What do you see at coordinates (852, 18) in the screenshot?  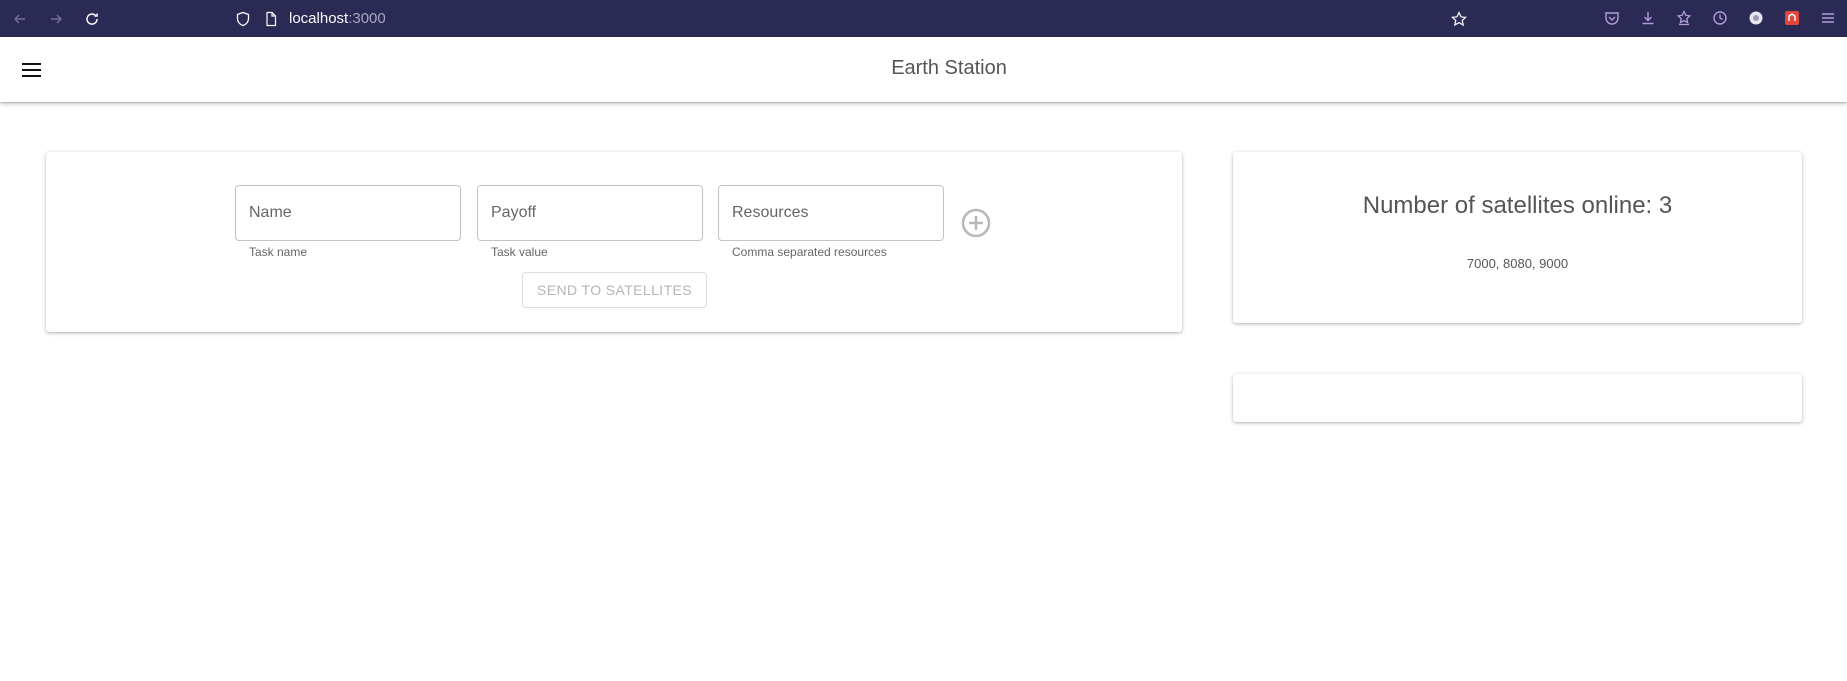 I see `url-bar: localhost:3000` at bounding box center [852, 18].